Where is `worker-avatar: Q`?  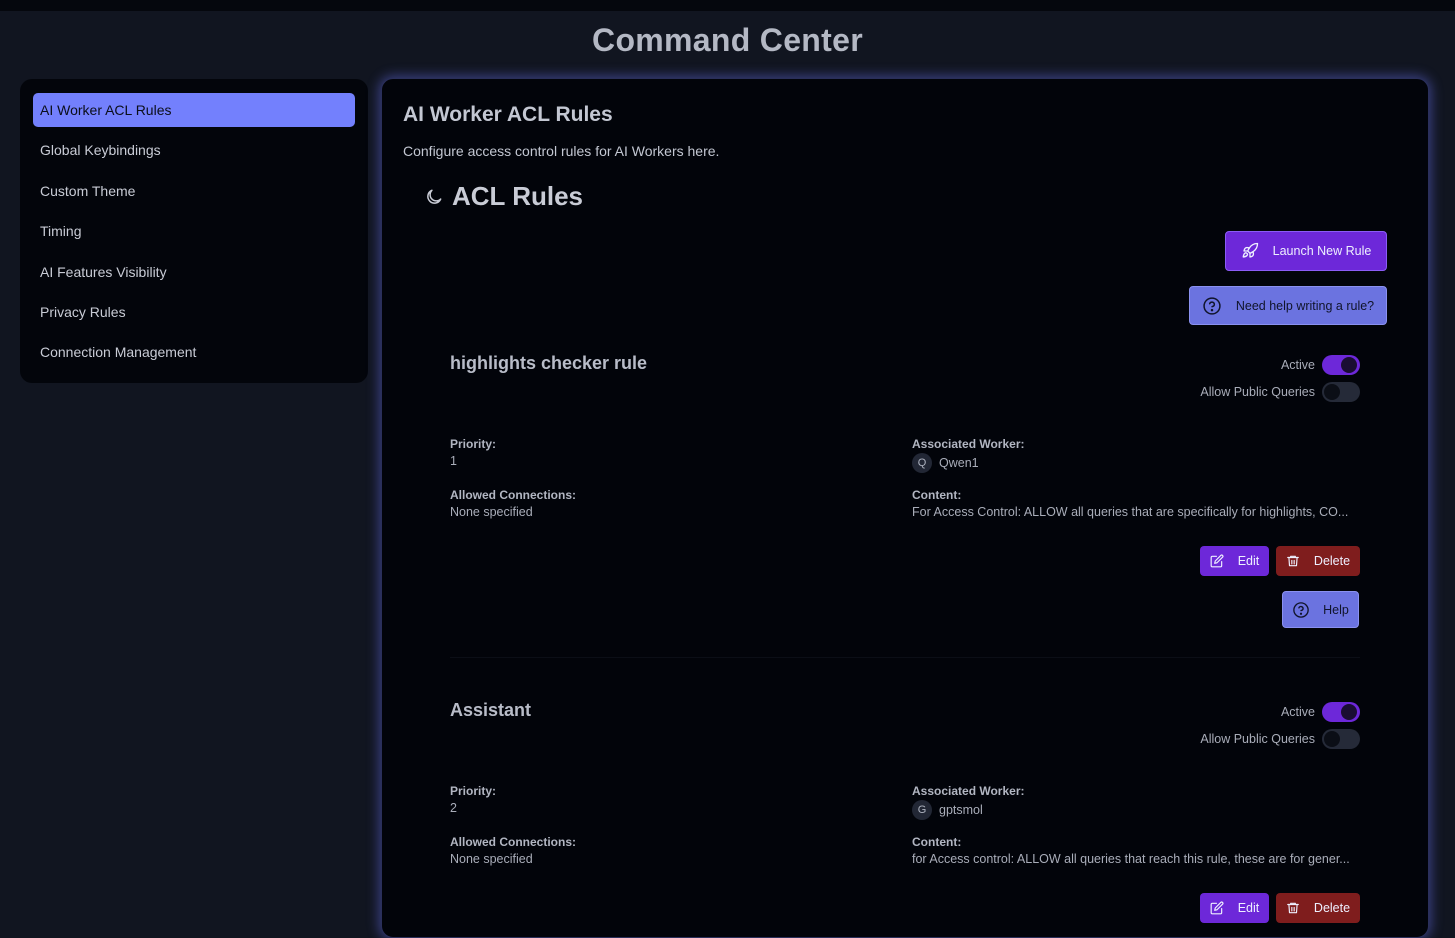 worker-avatar: Q is located at coordinates (922, 463).